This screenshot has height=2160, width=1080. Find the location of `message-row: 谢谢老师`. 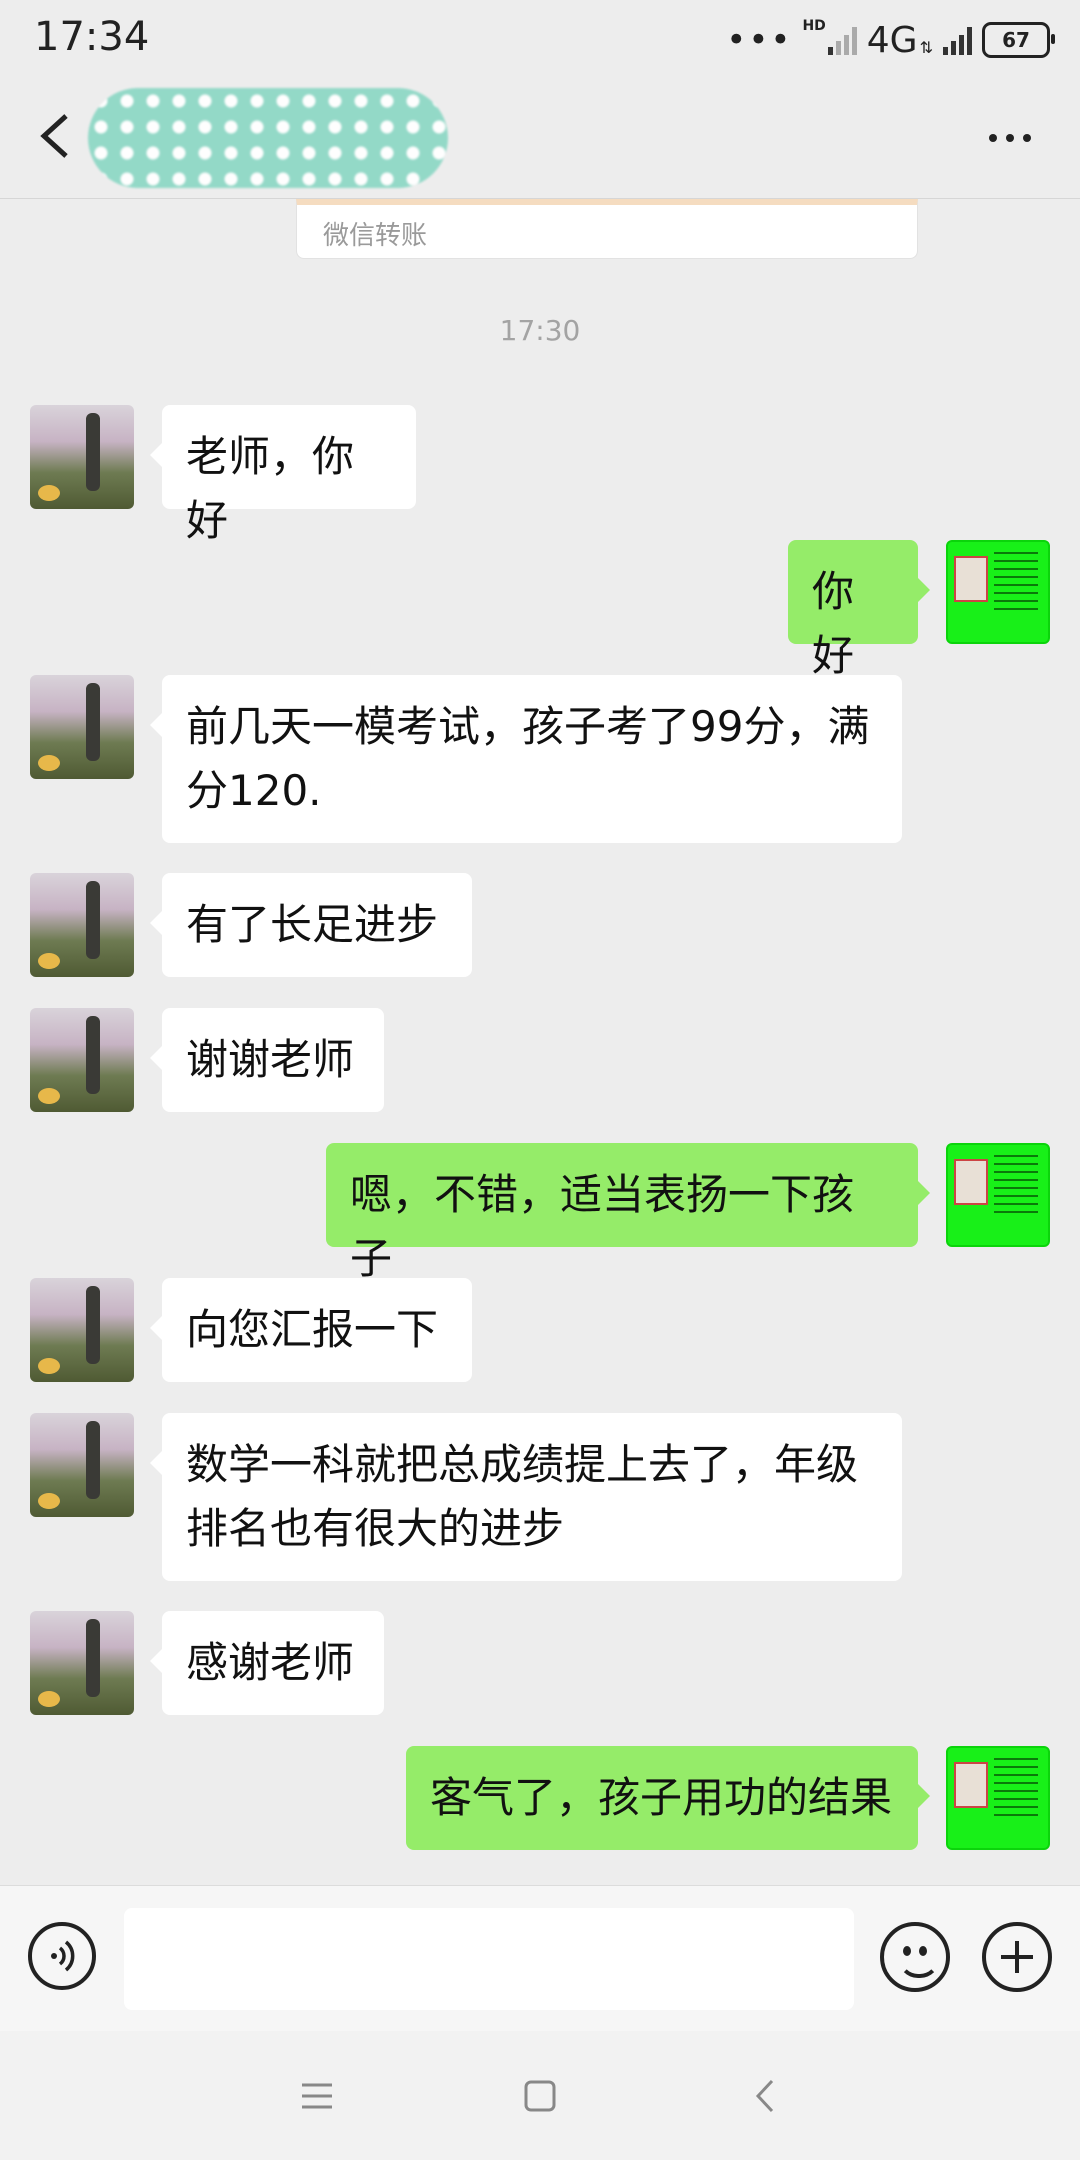

message-row: 谢谢老师 is located at coordinates (540, 1063).